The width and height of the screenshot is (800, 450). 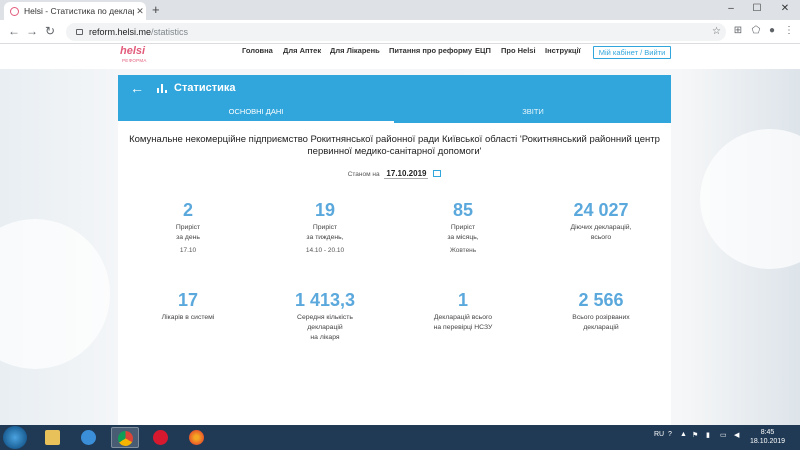 What do you see at coordinates (170, 32) in the screenshot?
I see `url-path: /statistics` at bounding box center [170, 32].